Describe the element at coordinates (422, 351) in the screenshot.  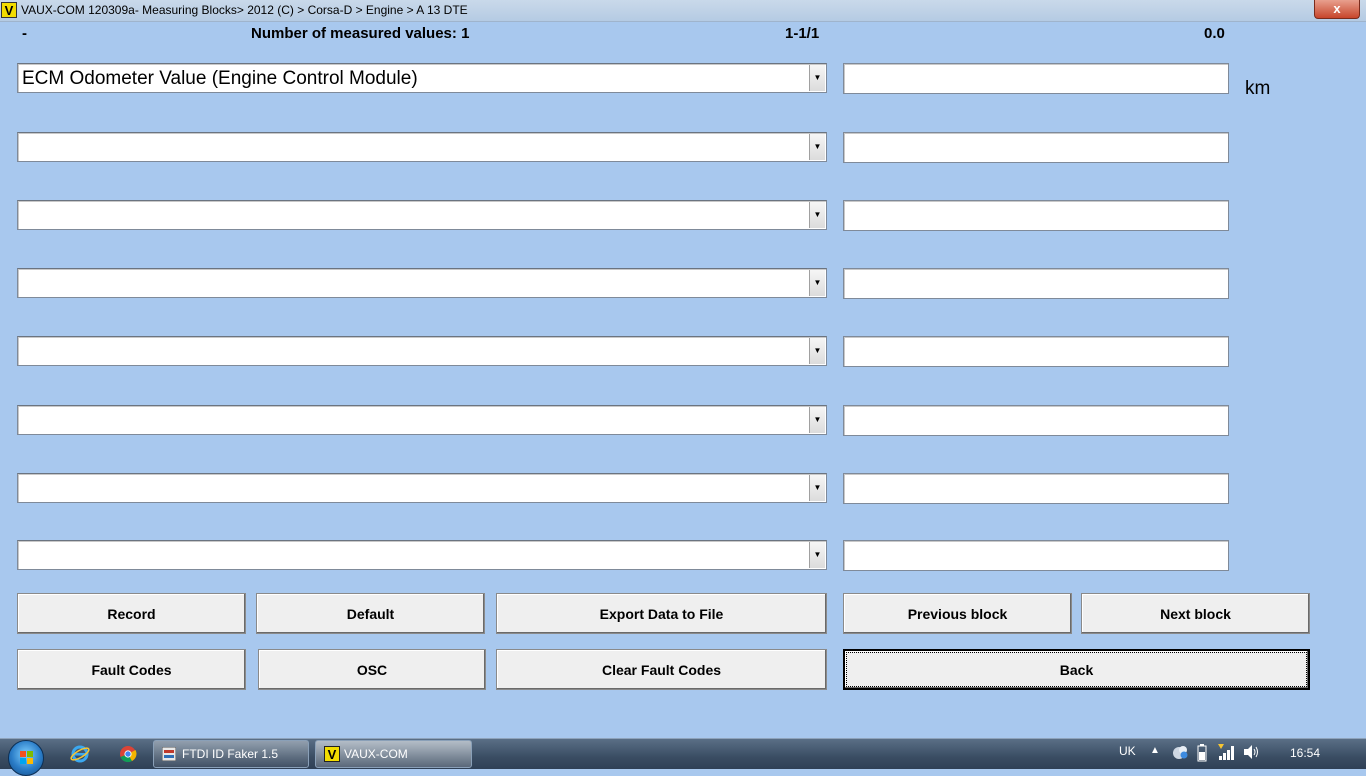
I see `measurement-select-5: ▼` at that location.